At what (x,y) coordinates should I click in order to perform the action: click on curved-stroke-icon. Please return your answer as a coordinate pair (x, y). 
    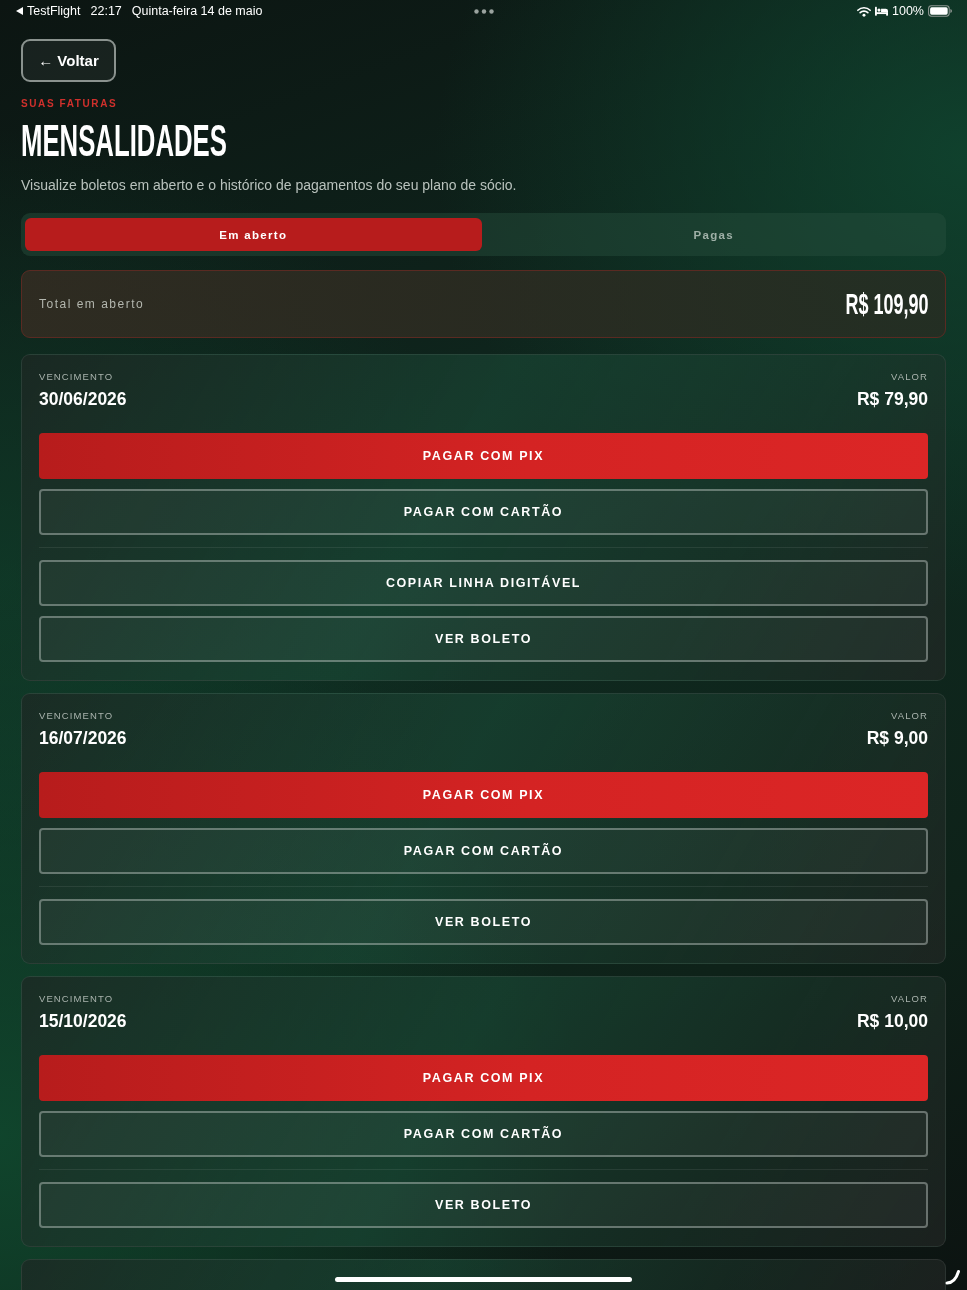
    Looking at the image, I should click on (953, 1277).